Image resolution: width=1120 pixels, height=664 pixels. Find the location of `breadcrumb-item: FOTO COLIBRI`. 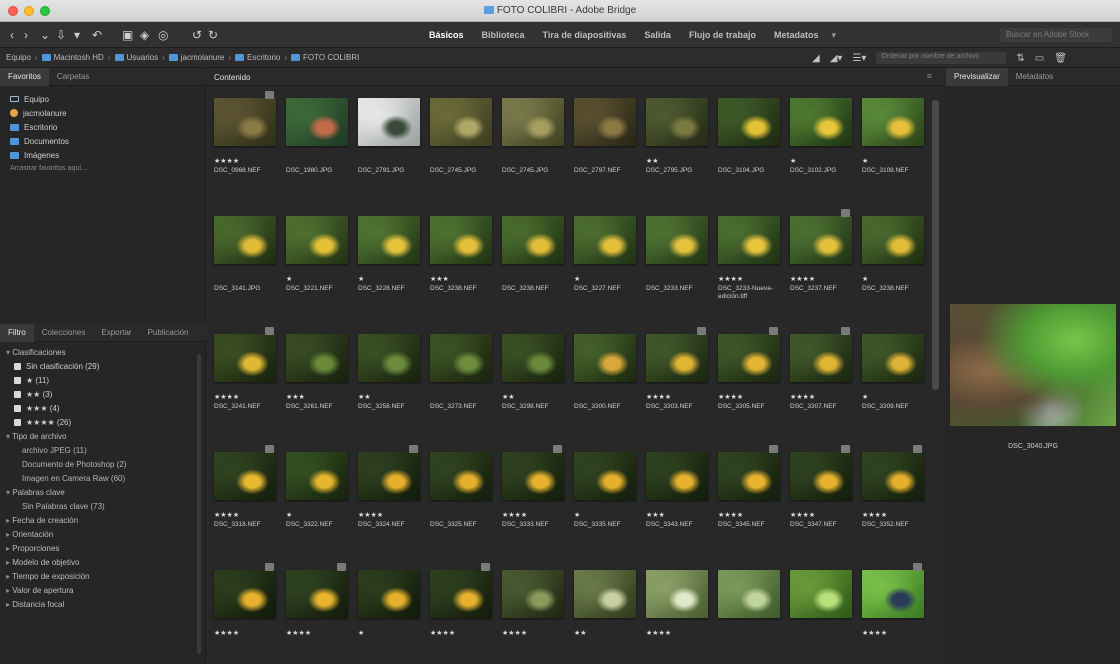

breadcrumb-item: FOTO COLIBRI is located at coordinates (325, 57).